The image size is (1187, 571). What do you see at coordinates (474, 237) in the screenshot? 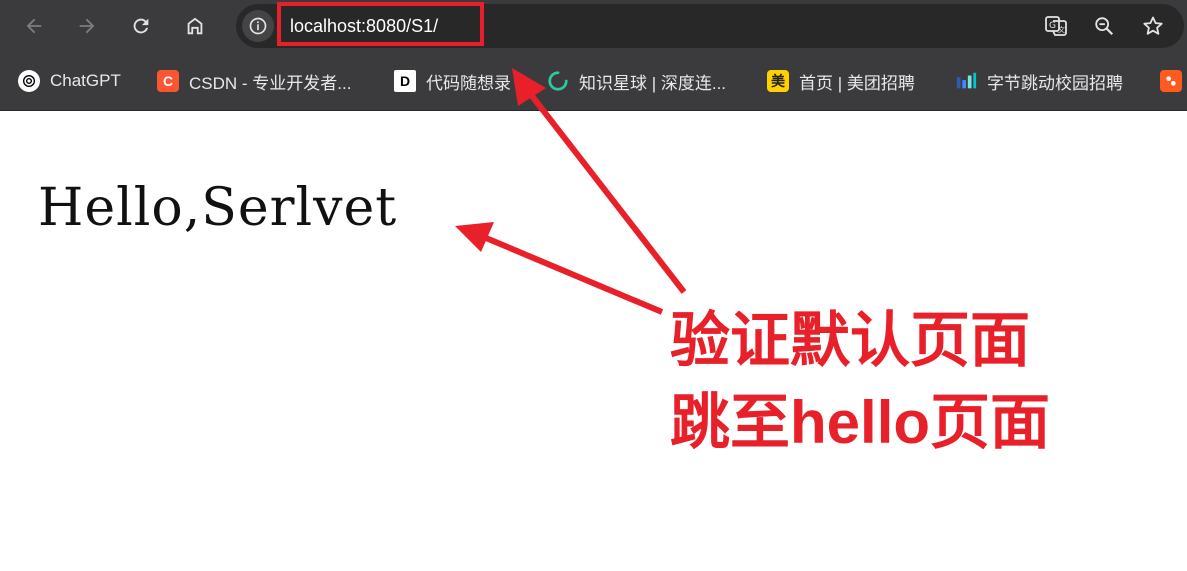
I see `arrowhead-heading` at bounding box center [474, 237].